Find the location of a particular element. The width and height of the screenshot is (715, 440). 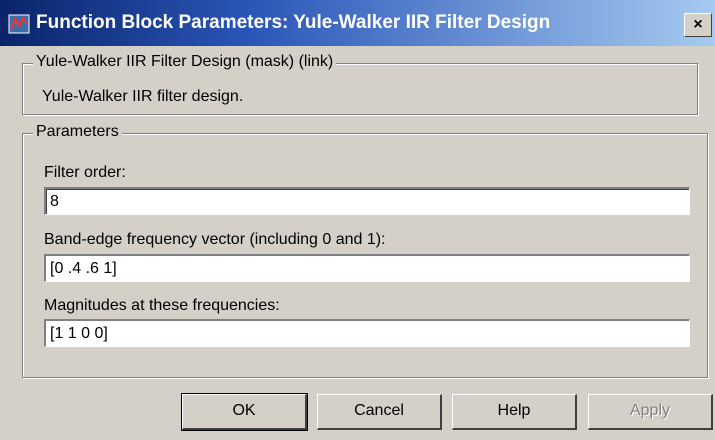

ok-button: OK is located at coordinates (244, 412).